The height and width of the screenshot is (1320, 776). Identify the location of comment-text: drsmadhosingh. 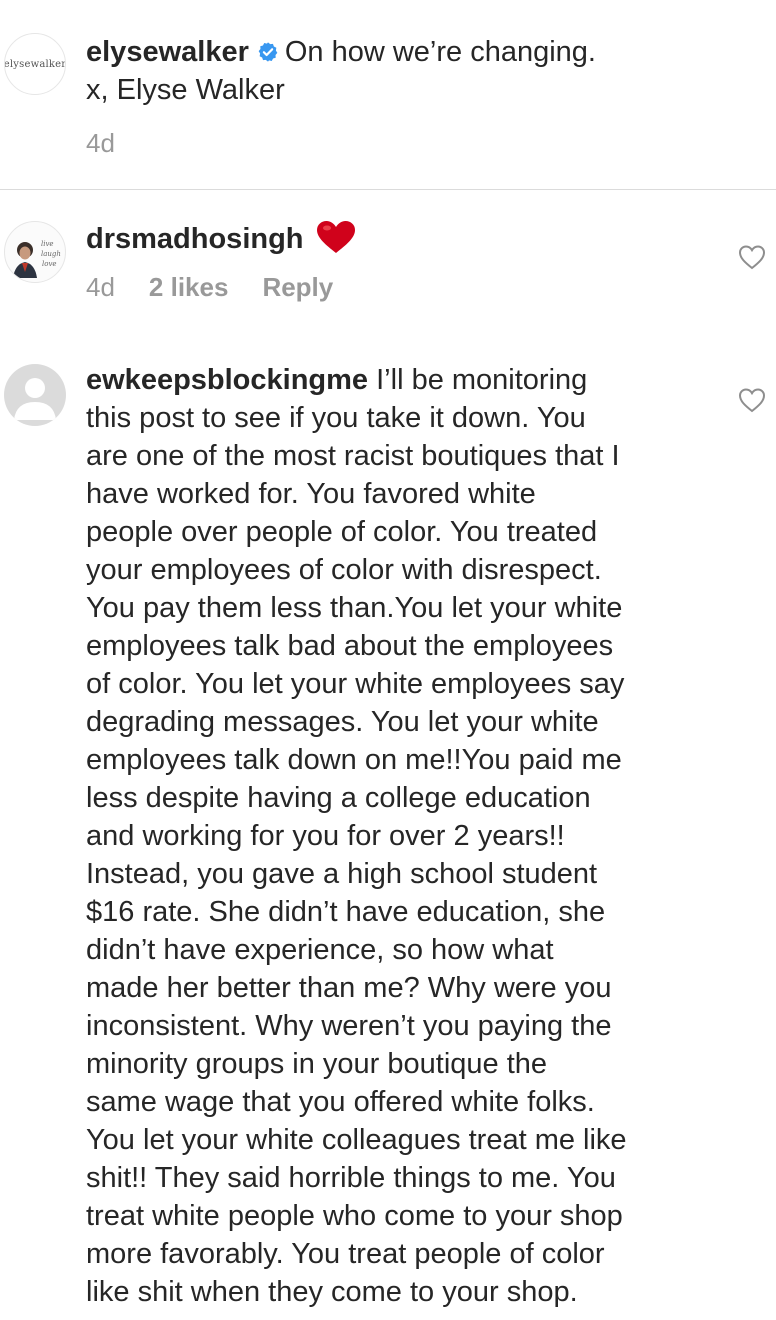
(396, 239).